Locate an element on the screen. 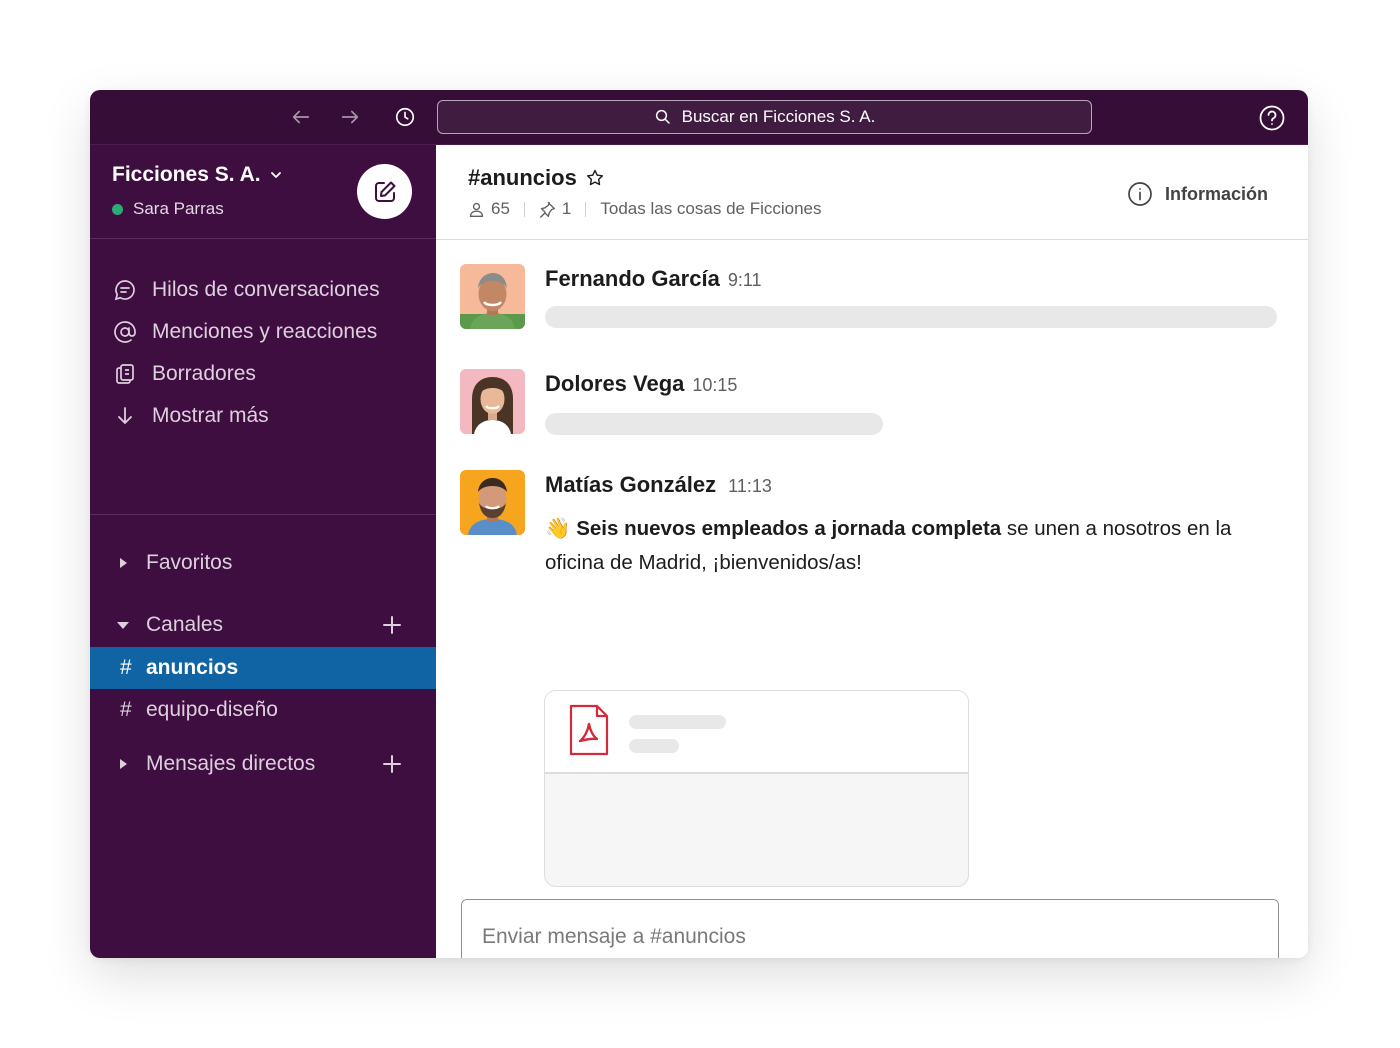 The width and height of the screenshot is (1400, 1048). message-time: 11:13 is located at coordinates (750, 486).